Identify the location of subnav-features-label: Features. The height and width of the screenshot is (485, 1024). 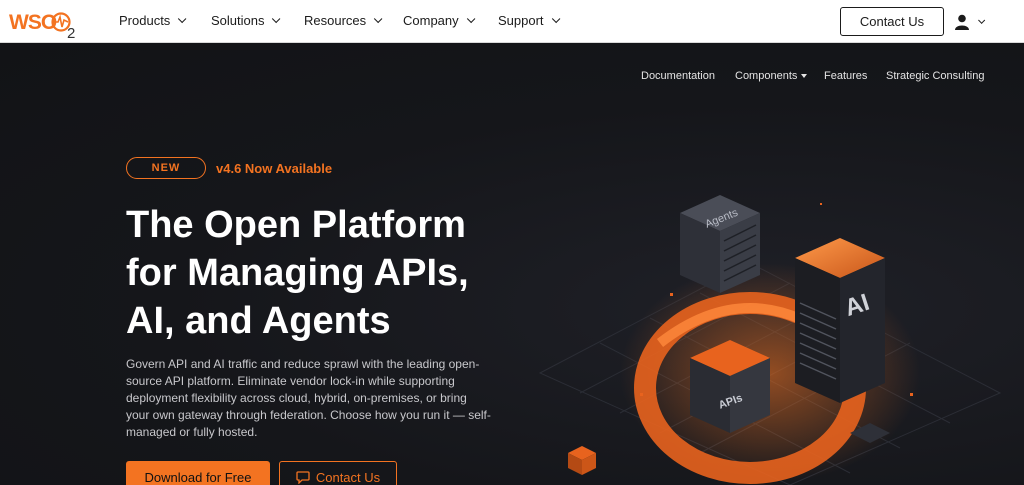
(846, 76).